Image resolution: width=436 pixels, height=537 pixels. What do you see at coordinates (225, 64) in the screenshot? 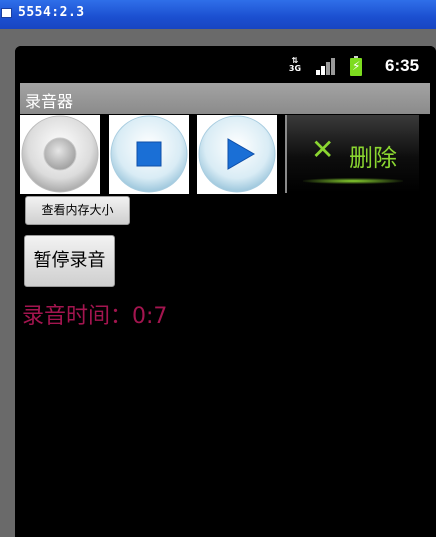
I see `status-bar: ⇅ 3G ⚡ 6:35` at bounding box center [225, 64].